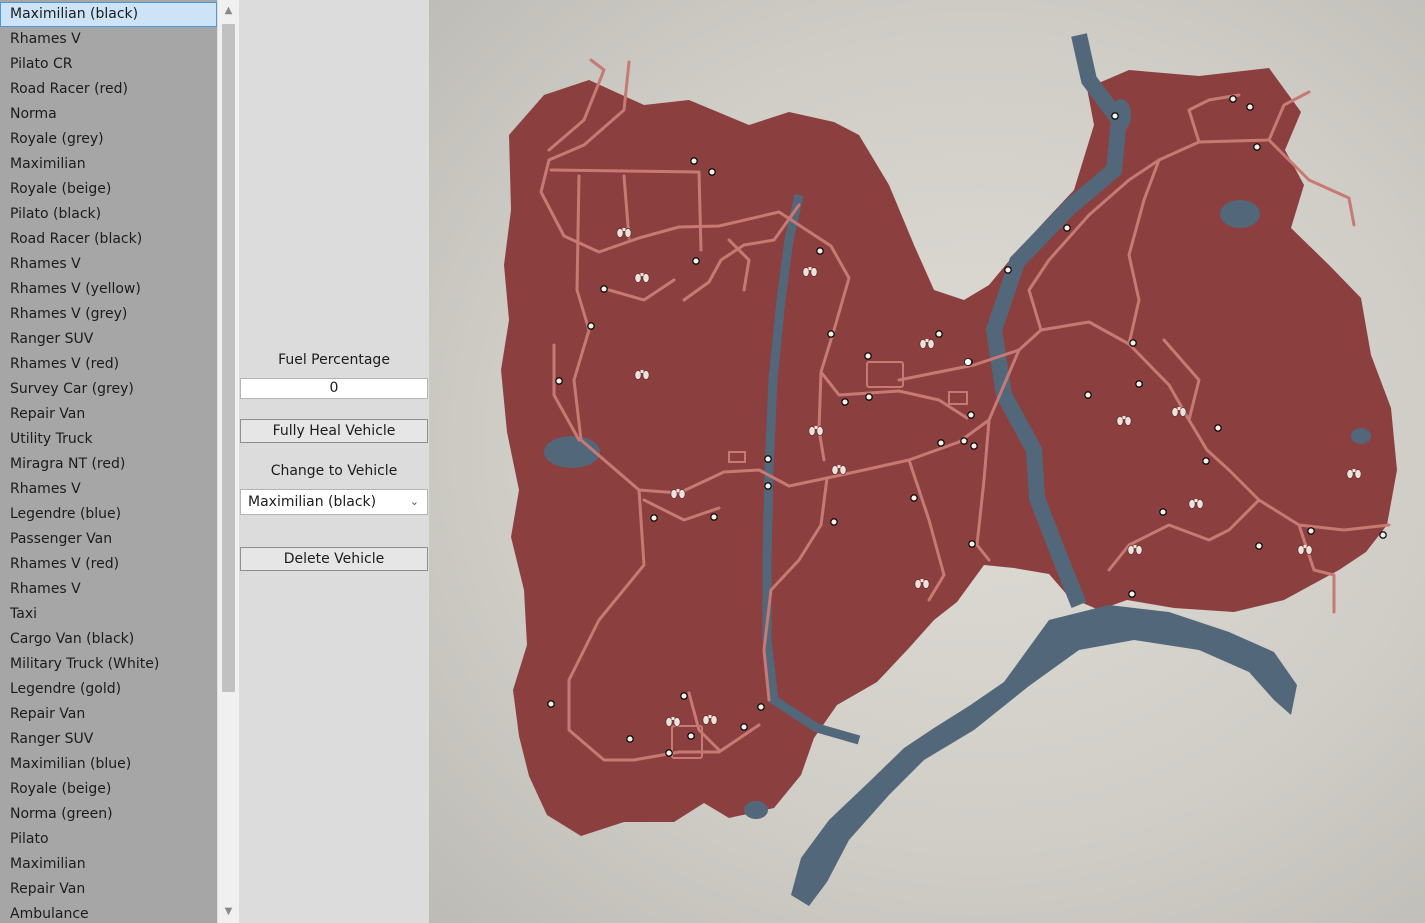 Image resolution: width=1425 pixels, height=923 pixels. Describe the element at coordinates (108, 912) in the screenshot. I see `vehicle-list-item: Ambulance` at that location.